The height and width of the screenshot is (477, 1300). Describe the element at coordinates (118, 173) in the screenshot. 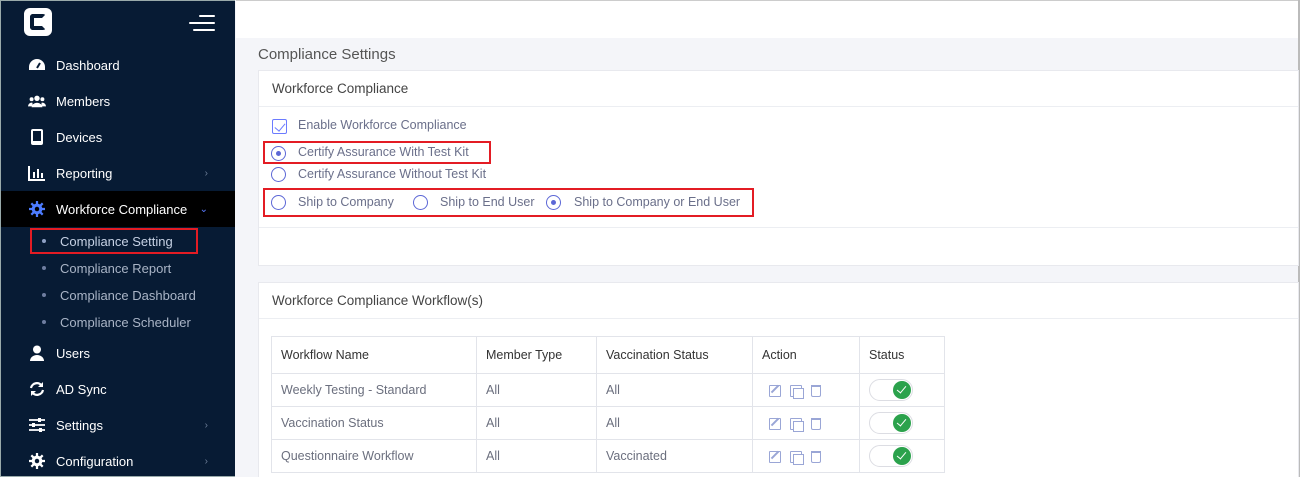

I see `sidebar-item-reporting: Reporting ›` at that location.